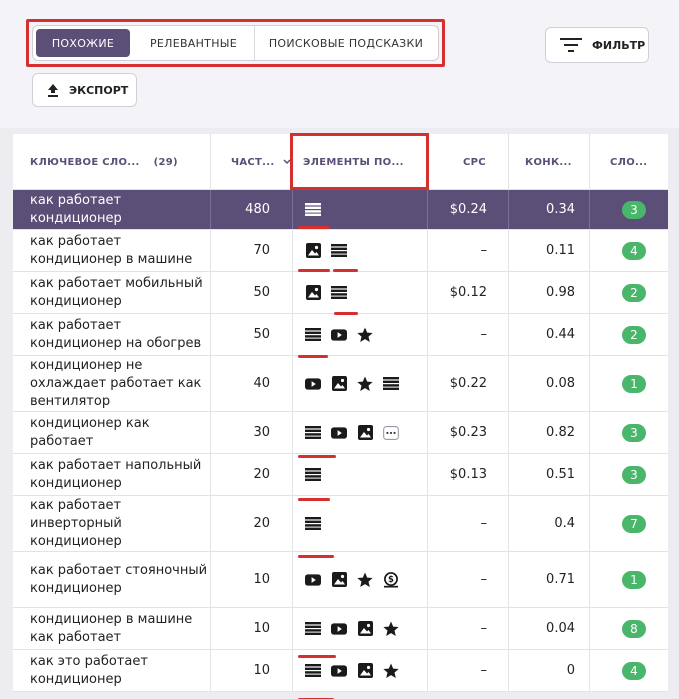 The height and width of the screenshot is (699, 679). Describe the element at coordinates (165, 162) in the screenshot. I see `keyword-count: (29)` at that location.